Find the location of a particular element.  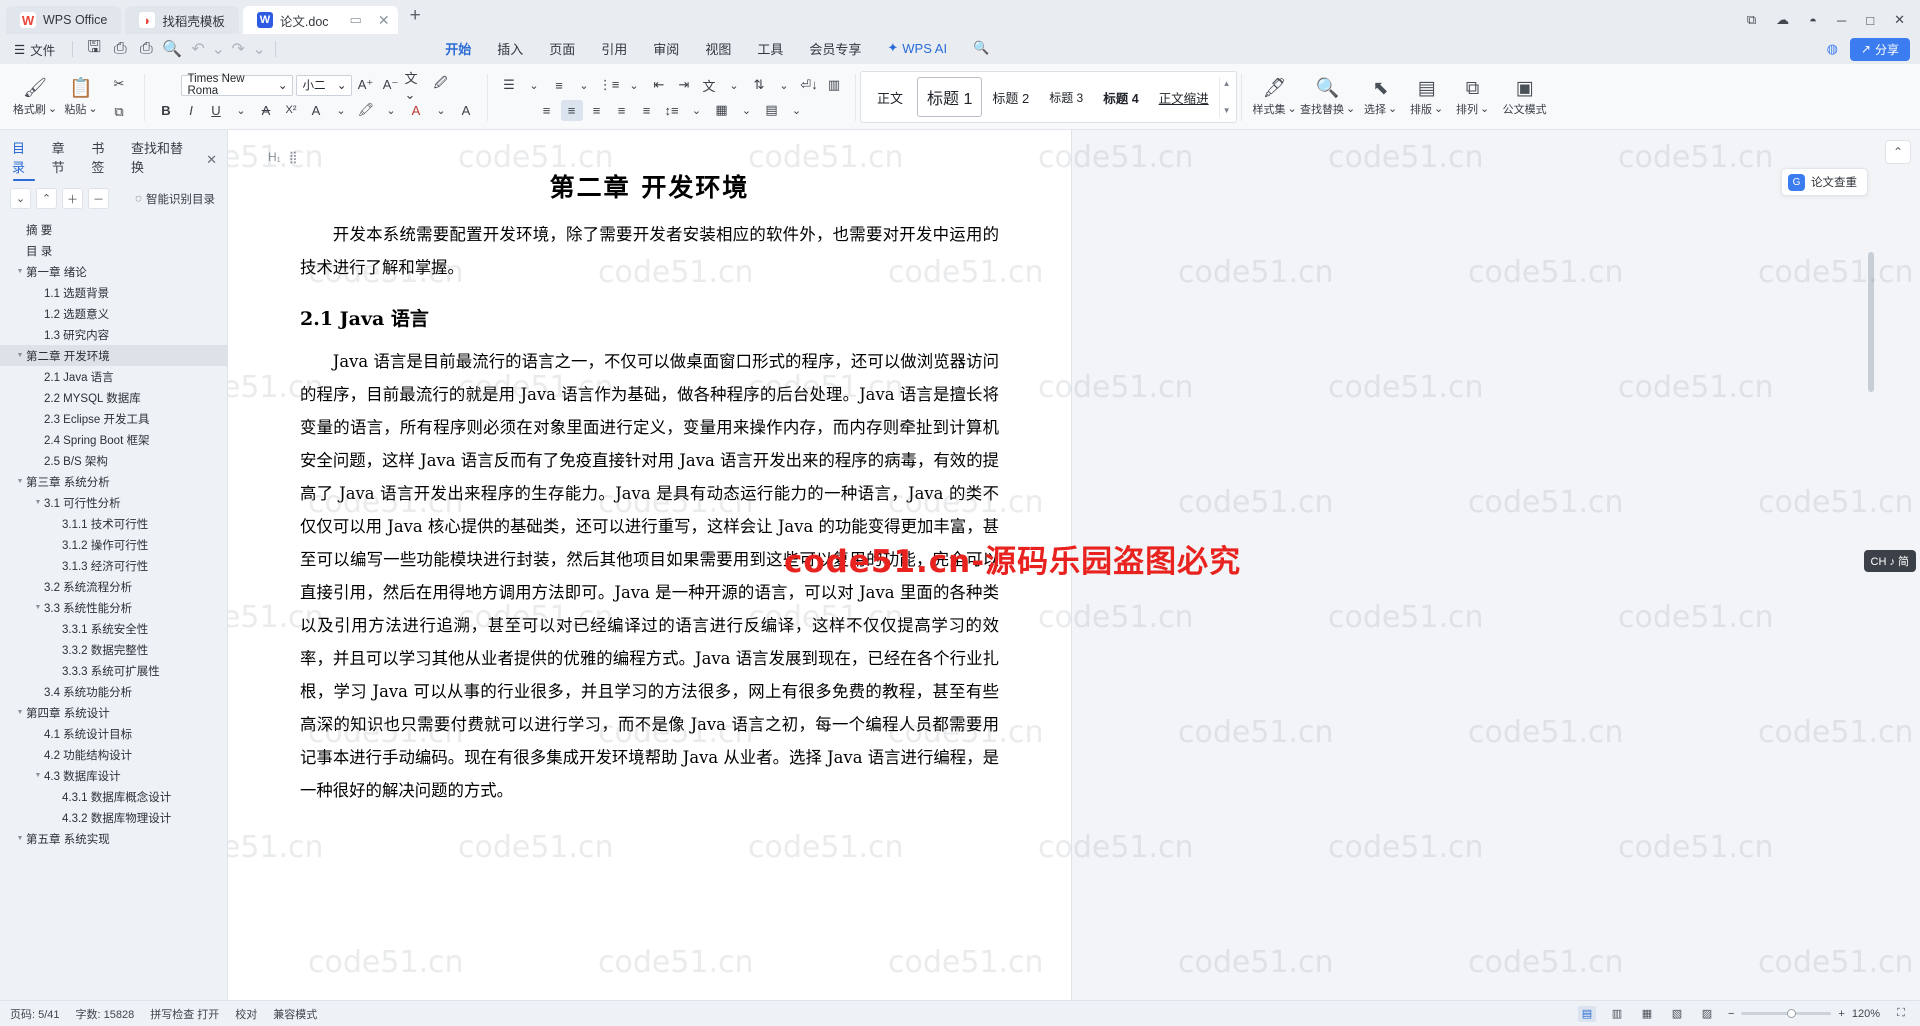

format-painter-button: 🖌 格式刷 ⌄ is located at coordinates (35, 98).